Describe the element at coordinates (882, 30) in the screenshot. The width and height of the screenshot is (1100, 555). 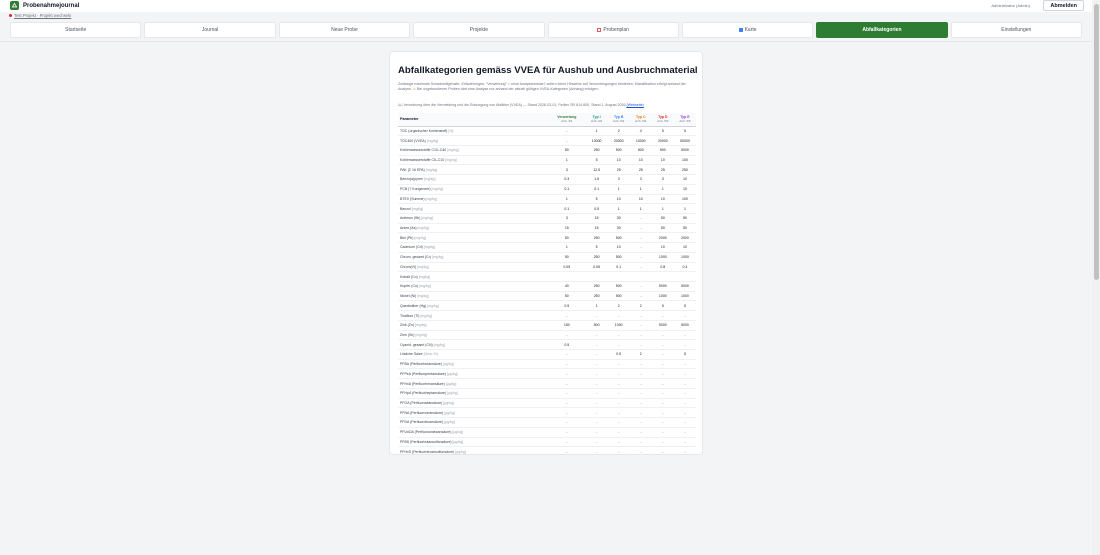
I see `nav-abfallkategorien: Abfallkategorien` at that location.